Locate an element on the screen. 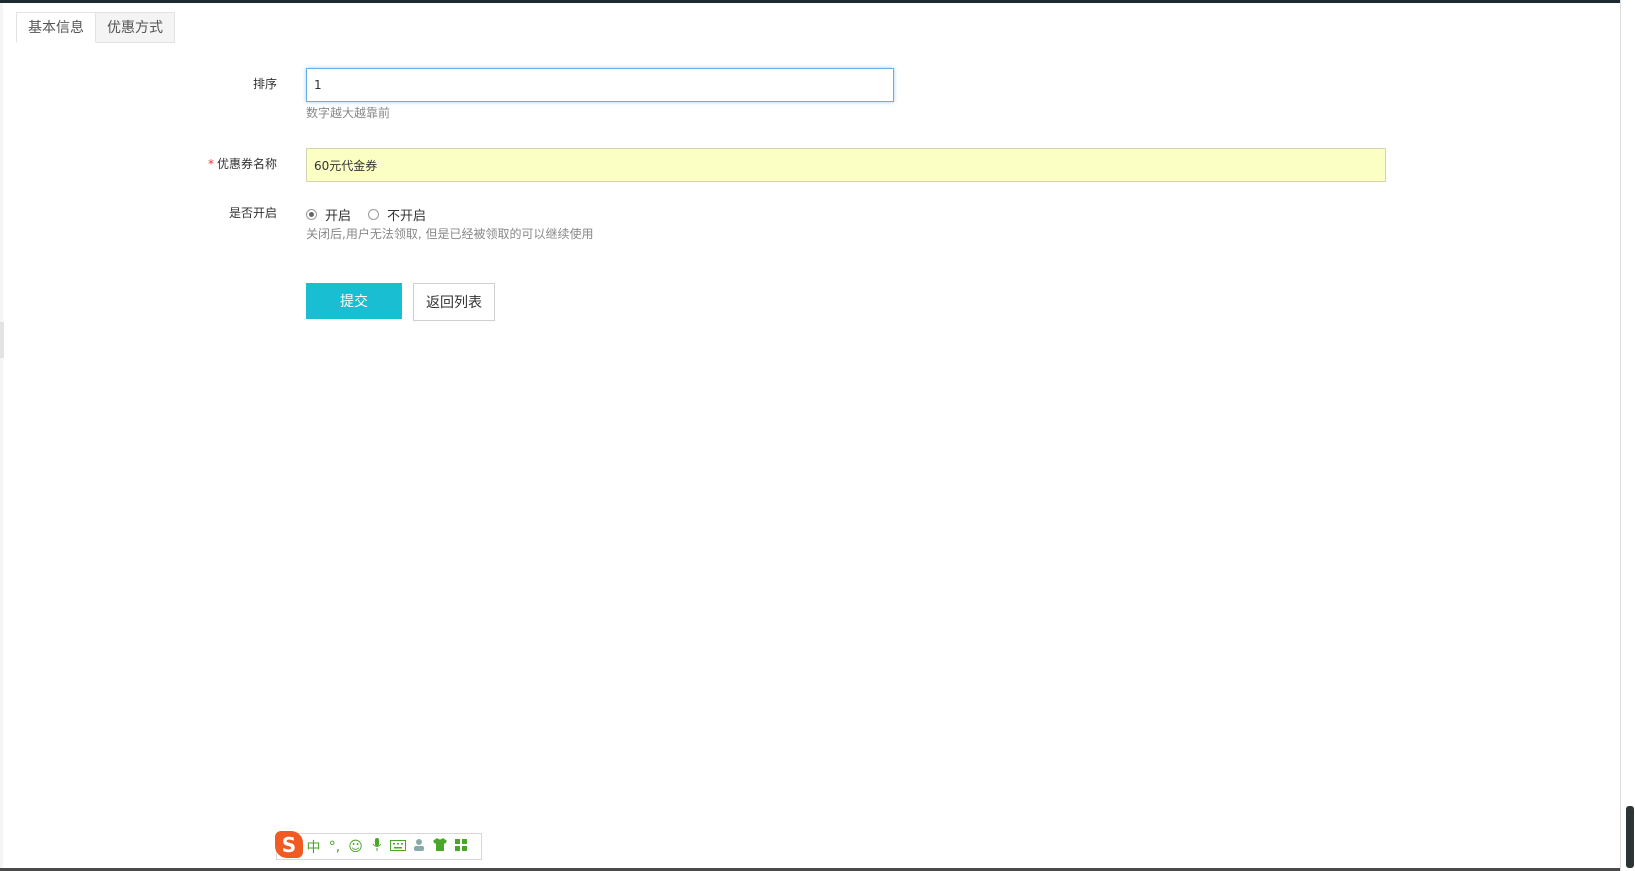 Image resolution: width=1635 pixels, height=871 pixels. coupon-name-input: 60元代金券 is located at coordinates (846, 165).